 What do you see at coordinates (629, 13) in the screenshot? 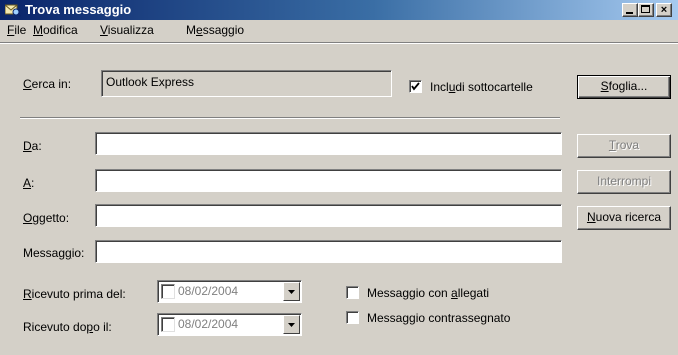
I see `minimize-icon` at bounding box center [629, 13].